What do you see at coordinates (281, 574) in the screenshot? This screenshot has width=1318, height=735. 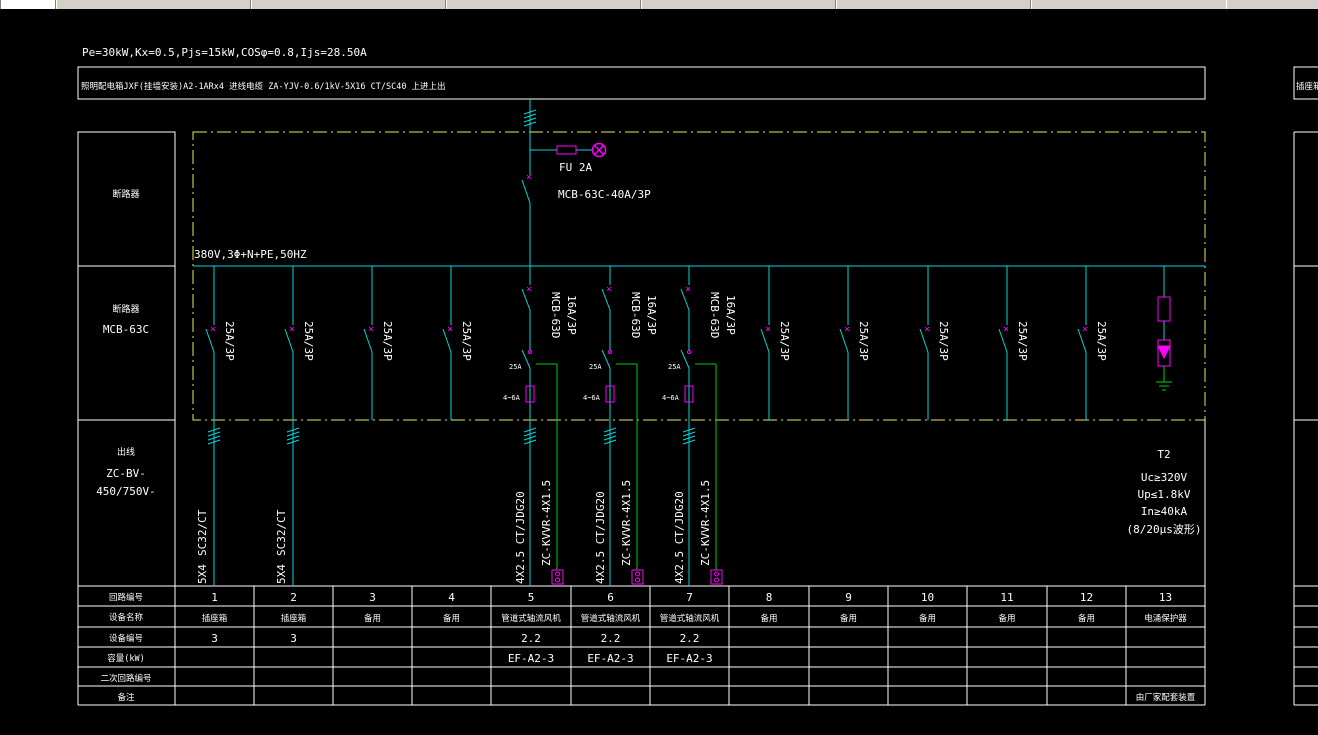 I see `cable-spec: 5X4` at bounding box center [281, 574].